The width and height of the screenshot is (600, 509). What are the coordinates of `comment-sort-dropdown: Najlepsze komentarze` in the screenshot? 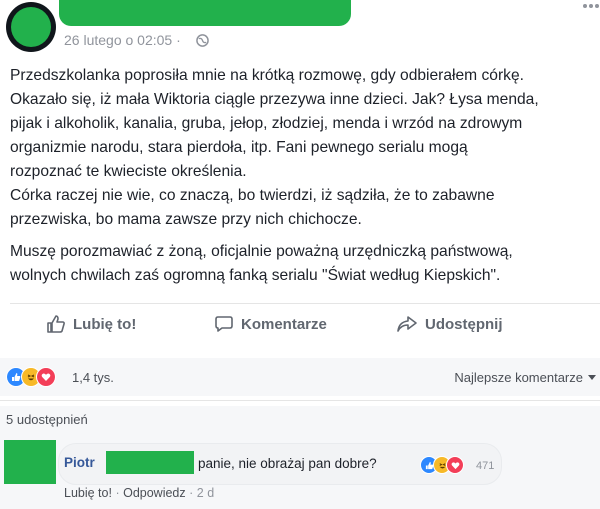 It's located at (525, 377).